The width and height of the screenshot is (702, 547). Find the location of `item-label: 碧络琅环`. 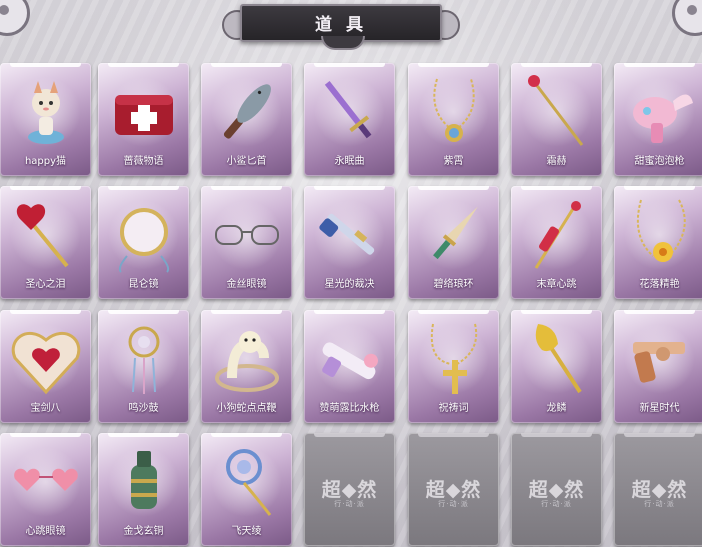

item-label: 碧络琅环 is located at coordinates (453, 284).